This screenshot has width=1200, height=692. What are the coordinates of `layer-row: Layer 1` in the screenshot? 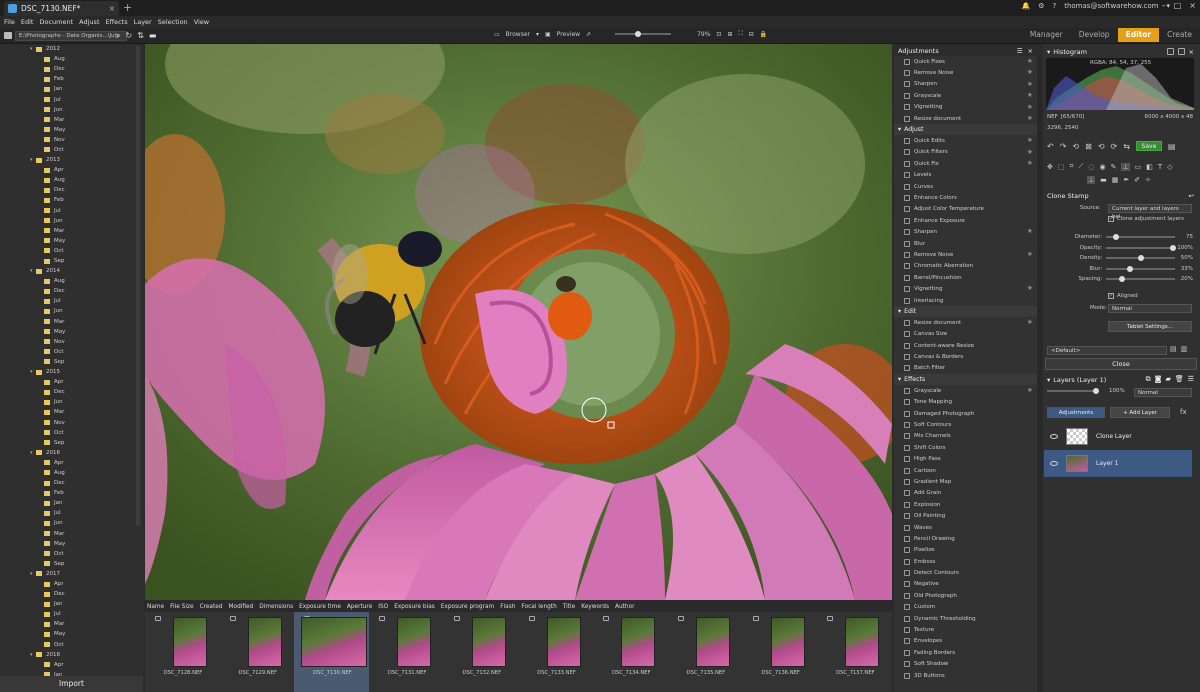 It's located at (1118, 463).